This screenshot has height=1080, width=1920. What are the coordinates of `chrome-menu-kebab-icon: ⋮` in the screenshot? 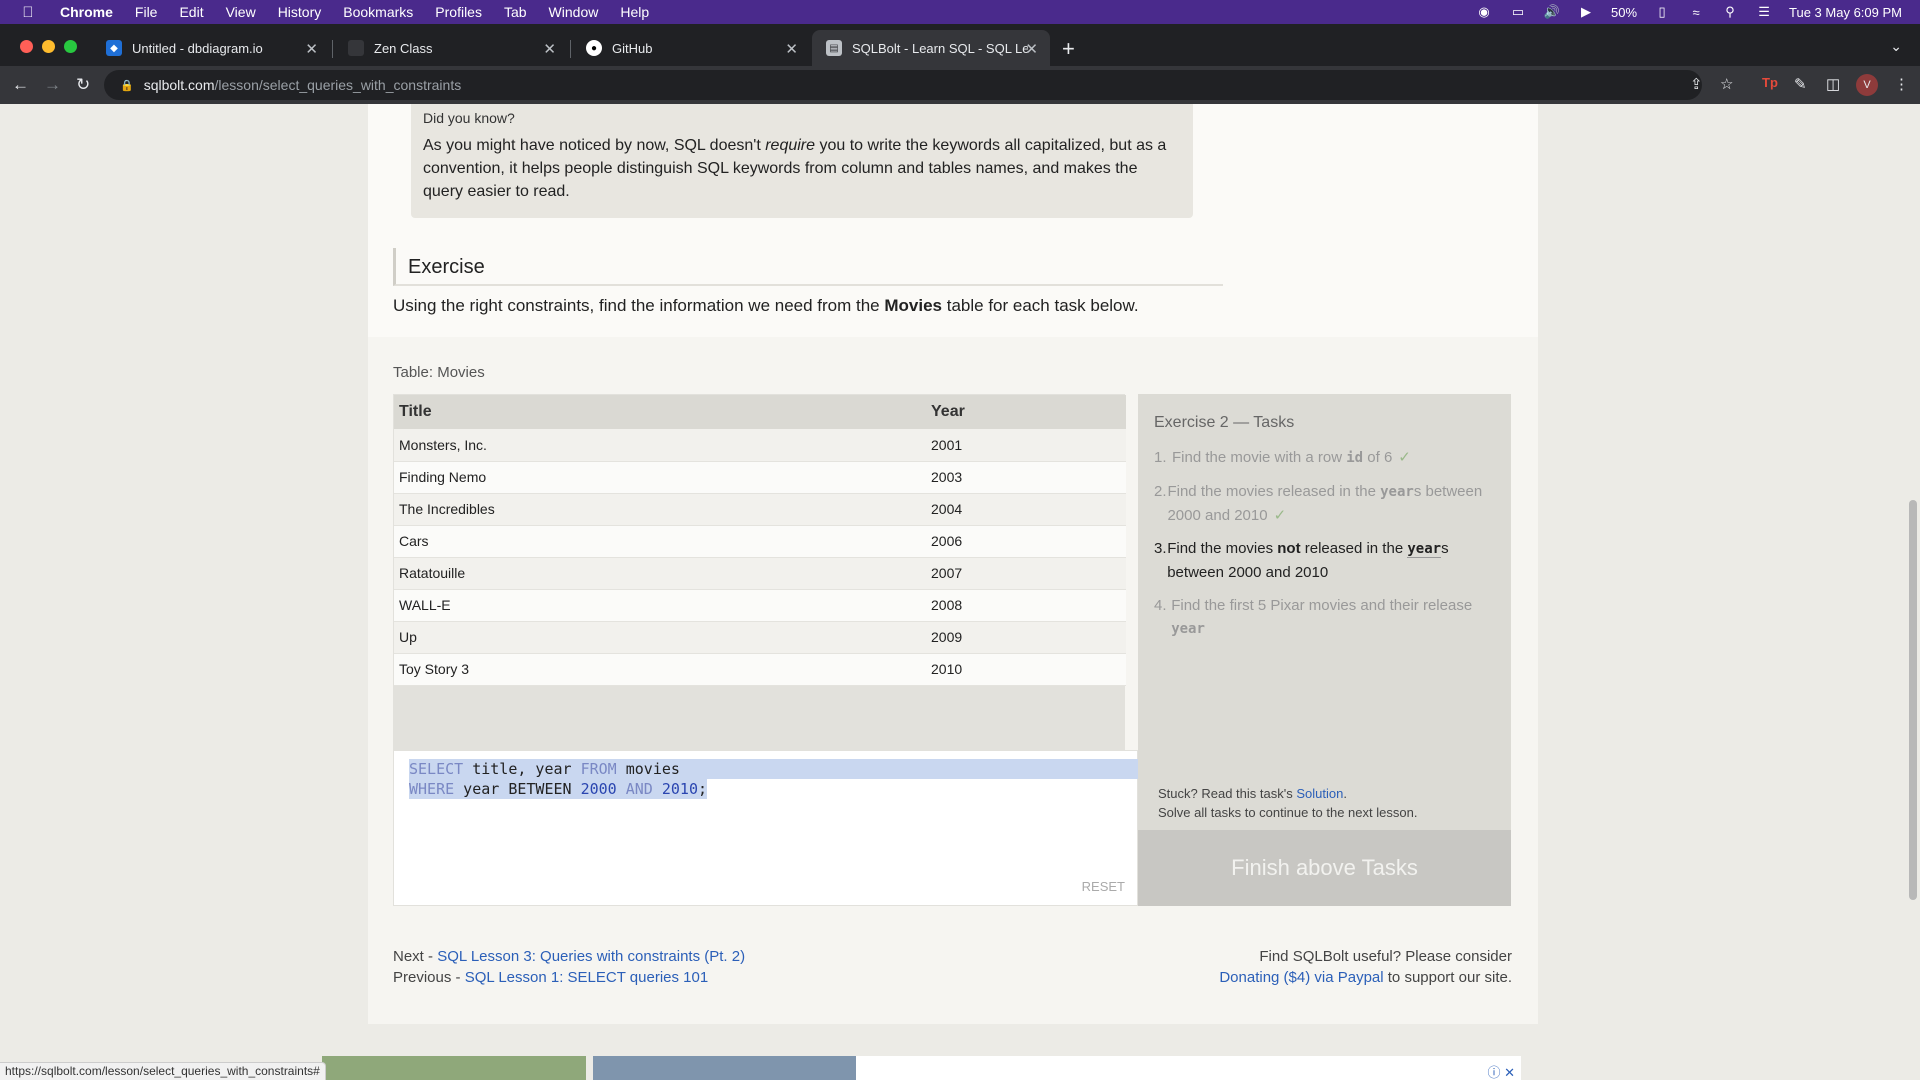 It's located at (1901, 84).